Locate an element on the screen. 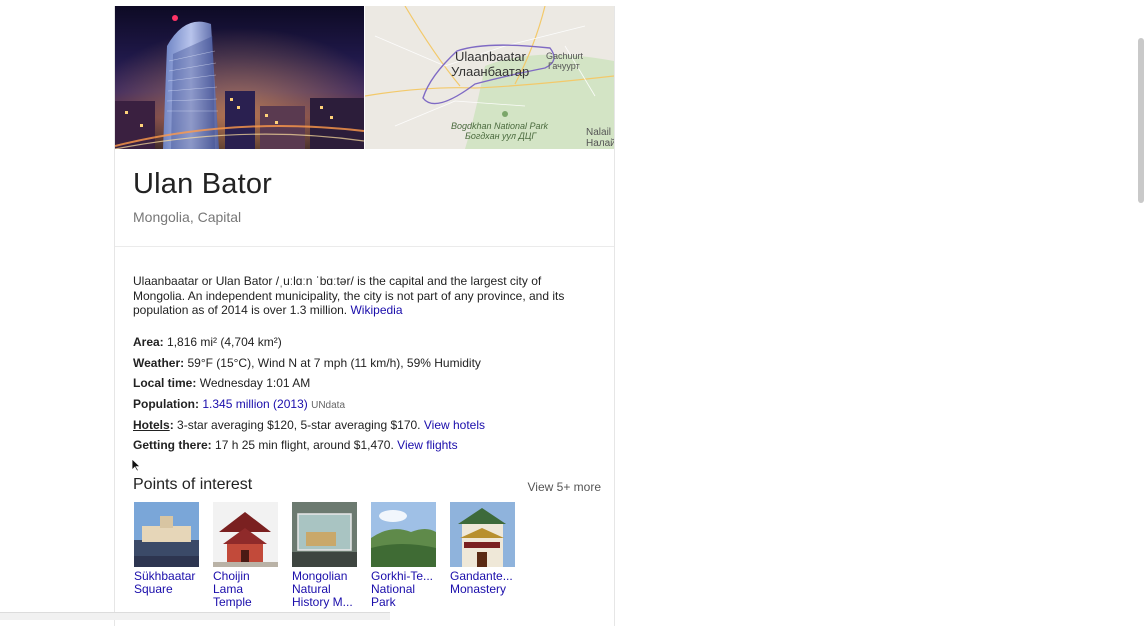  city-skyline-image is located at coordinates (239, 77).